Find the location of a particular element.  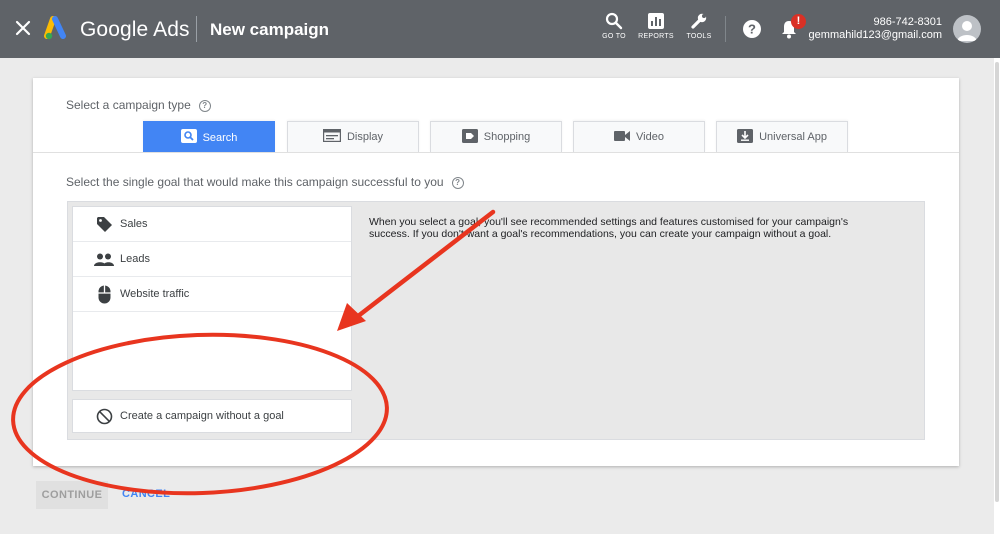

goto-button: GO TO is located at coordinates (614, 26).